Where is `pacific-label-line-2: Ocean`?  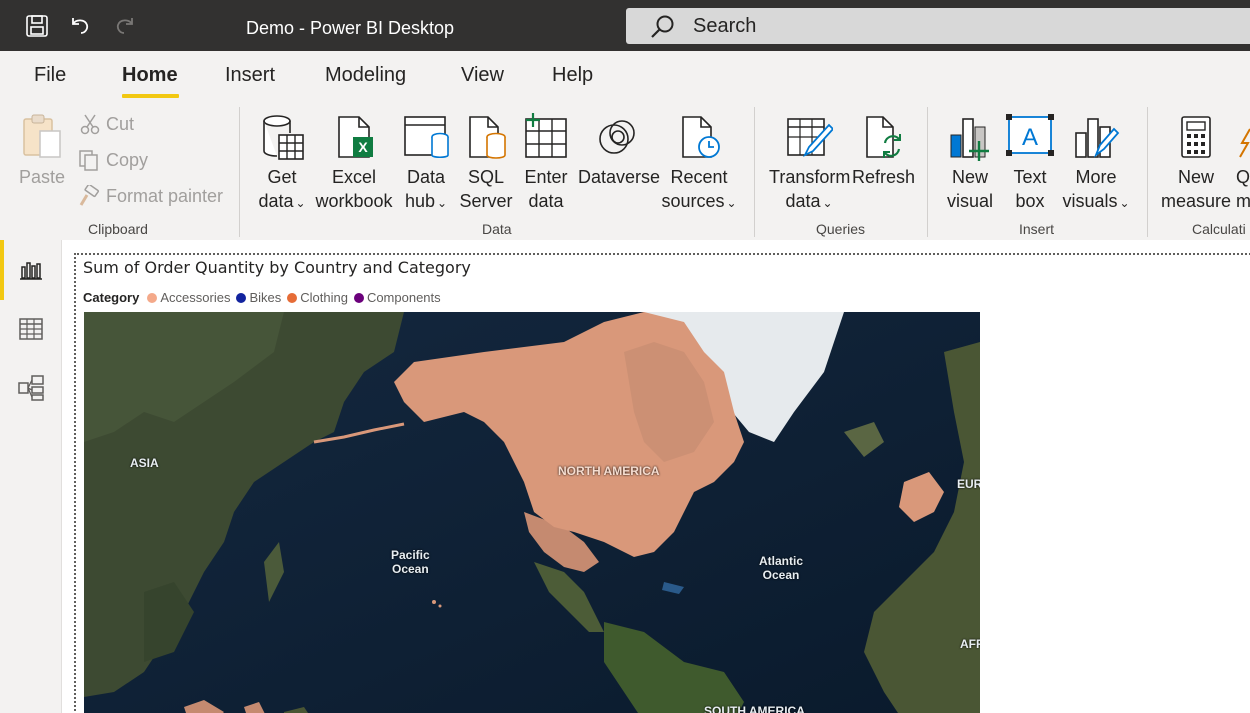 pacific-label-line-2: Ocean is located at coordinates (410, 569).